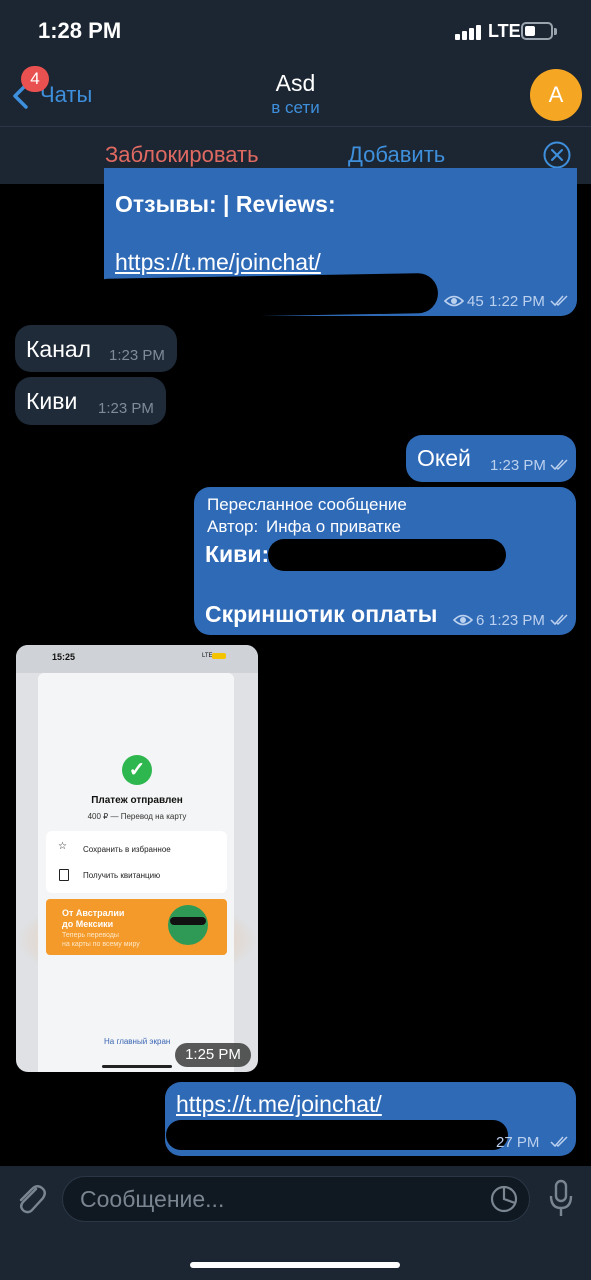  What do you see at coordinates (137, 1041) in the screenshot?
I see `screenshot-home-link: На главный экран` at bounding box center [137, 1041].